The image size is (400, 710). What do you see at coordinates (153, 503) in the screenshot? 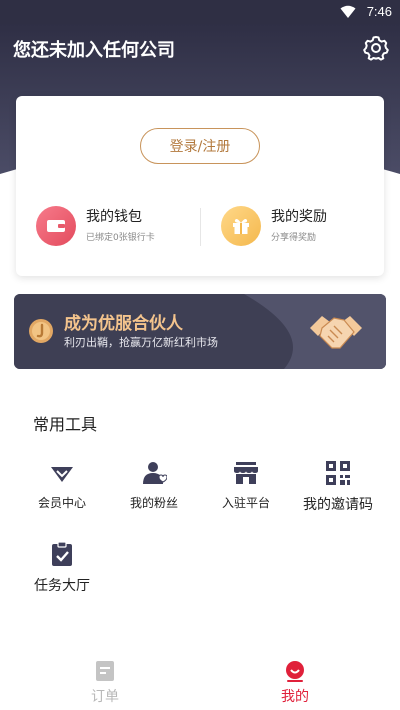
I see `tool-label: 我的粉丝` at bounding box center [153, 503].